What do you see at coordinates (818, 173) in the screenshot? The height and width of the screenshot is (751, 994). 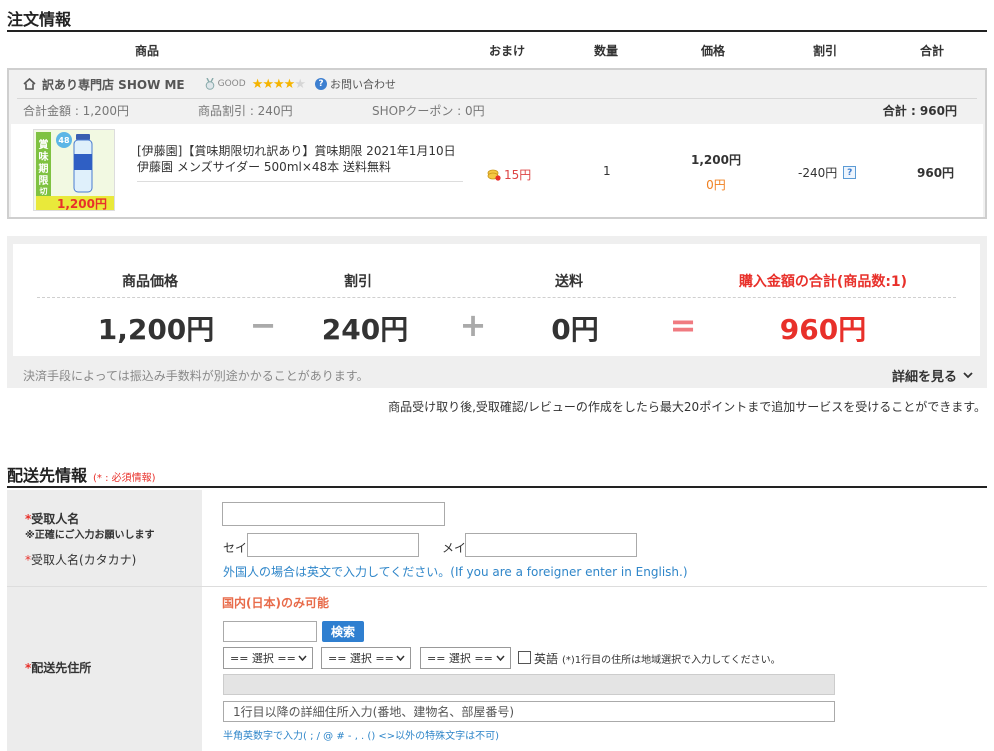 I see `discount-value: -240円` at bounding box center [818, 173].